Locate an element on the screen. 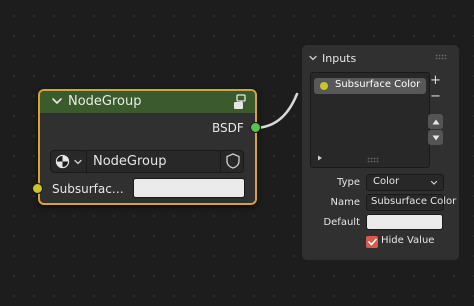 Image resolution: width=474 pixels, height=306 pixels. remove-input-button: − is located at coordinates (435, 96).